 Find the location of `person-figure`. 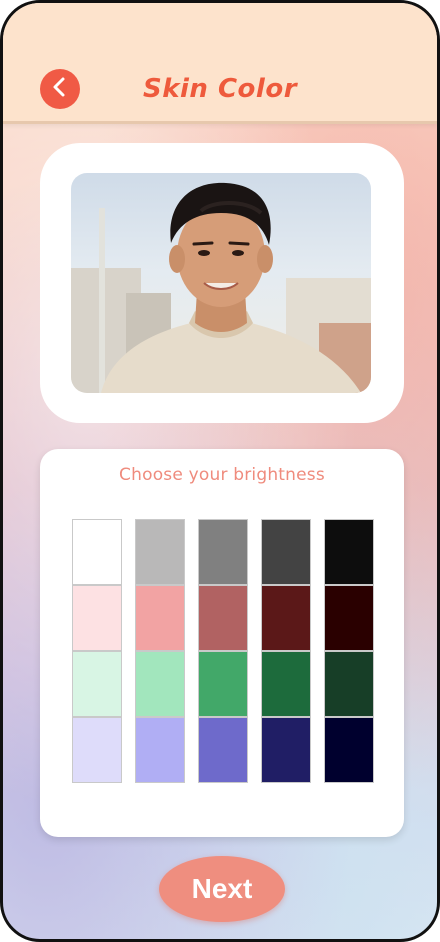

person-figure is located at coordinates (231, 287).